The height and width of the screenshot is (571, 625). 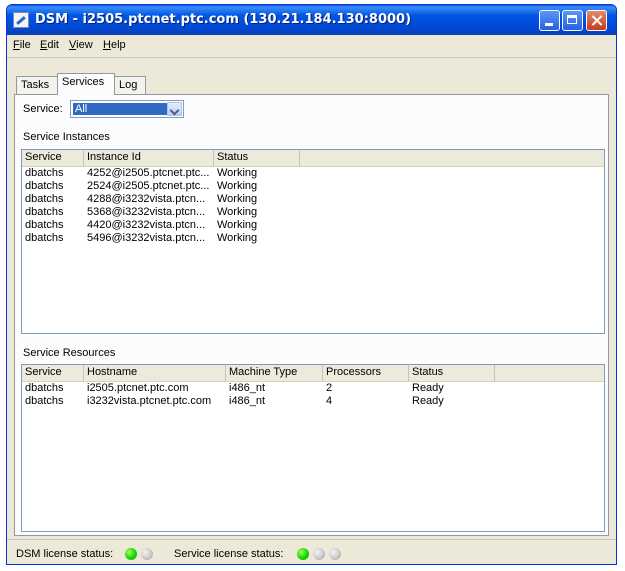 What do you see at coordinates (329, 401) in the screenshot?
I see `table-cell: 4` at bounding box center [329, 401].